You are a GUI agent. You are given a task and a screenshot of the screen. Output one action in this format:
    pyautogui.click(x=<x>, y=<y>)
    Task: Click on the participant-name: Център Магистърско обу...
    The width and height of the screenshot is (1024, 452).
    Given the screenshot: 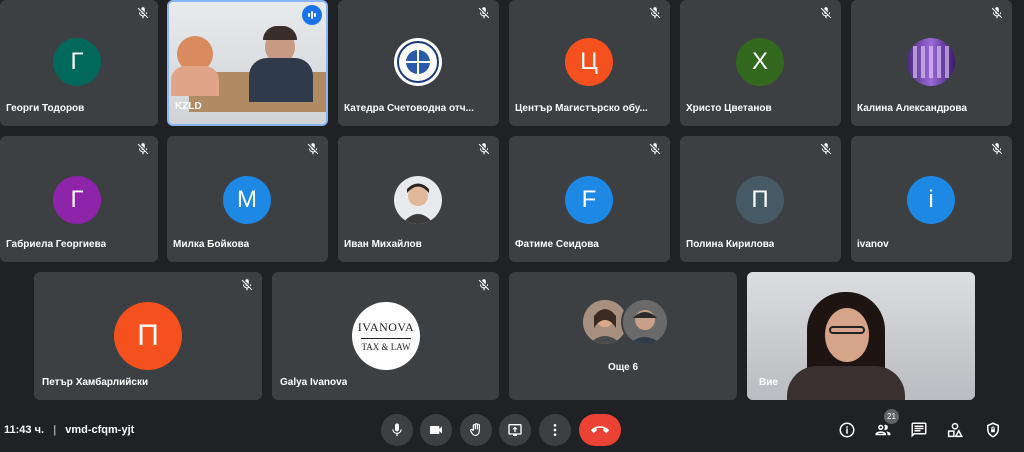 What is the action you would take?
    pyautogui.click(x=581, y=108)
    